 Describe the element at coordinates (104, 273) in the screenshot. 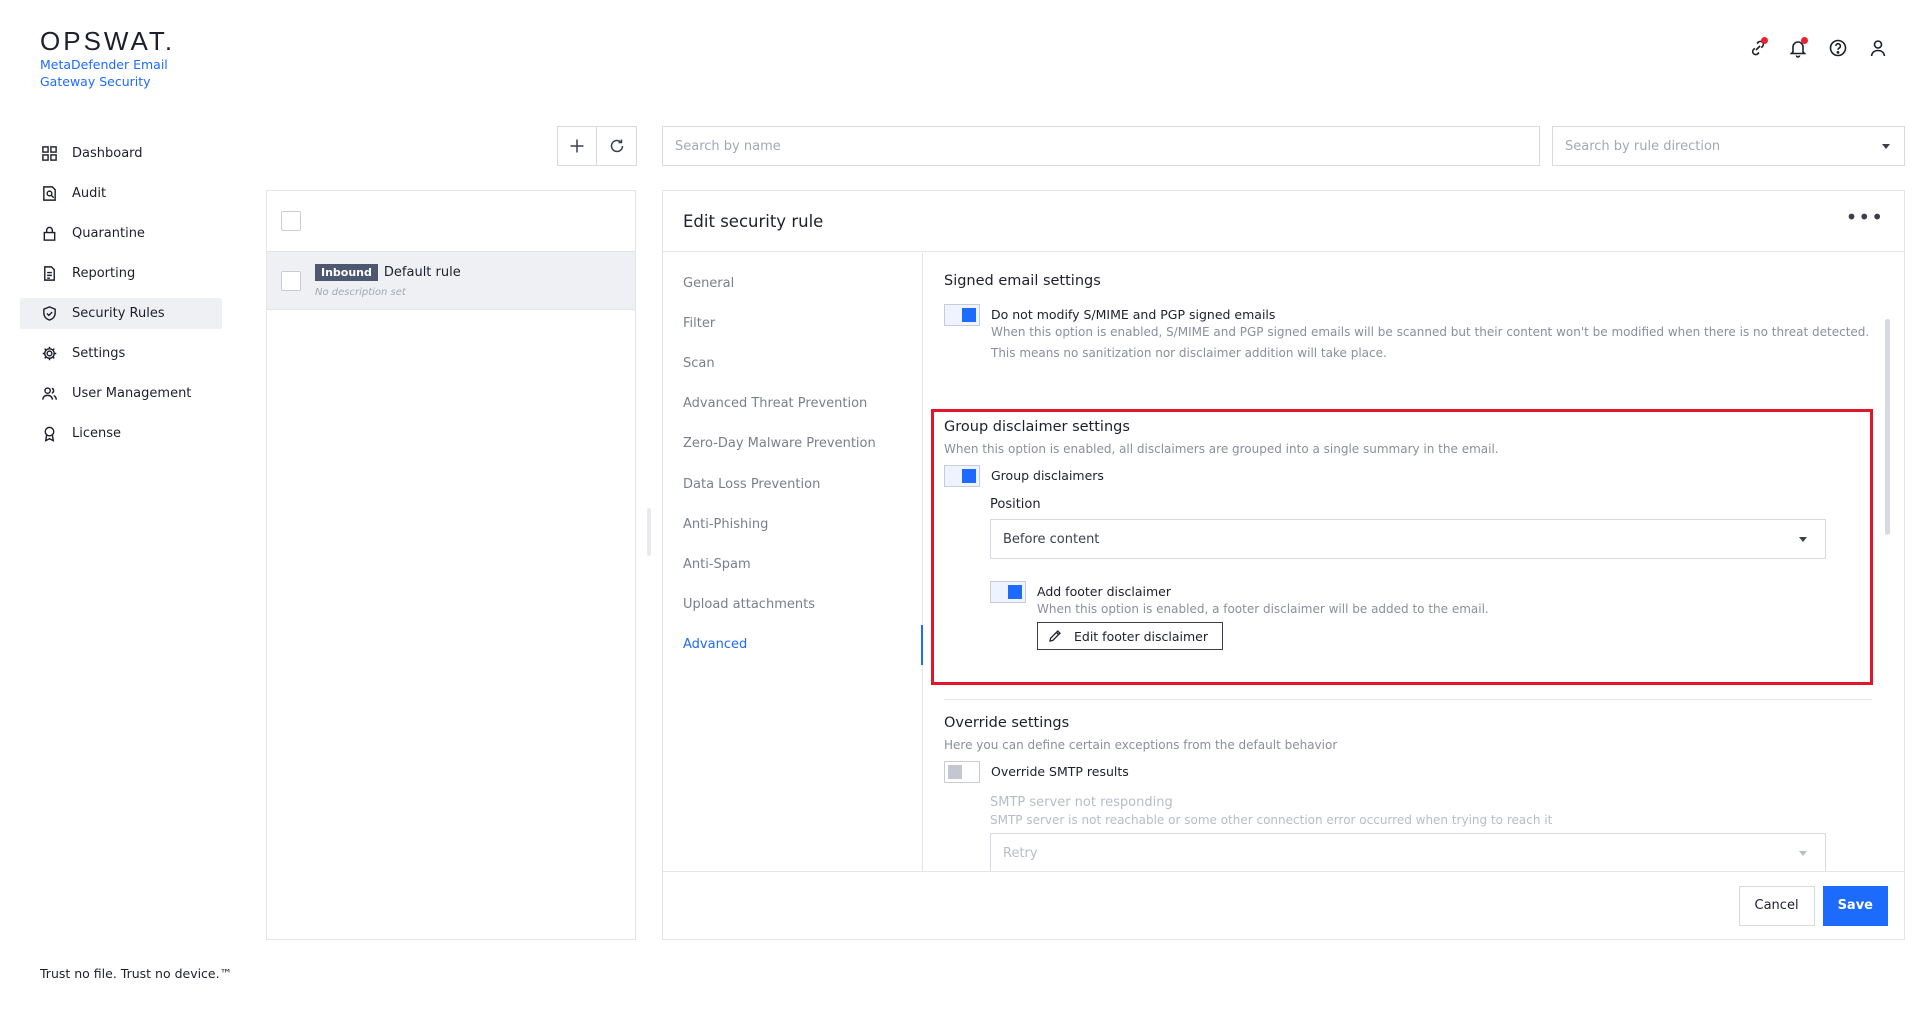

I see `sidebar-item-label: Reporting` at that location.